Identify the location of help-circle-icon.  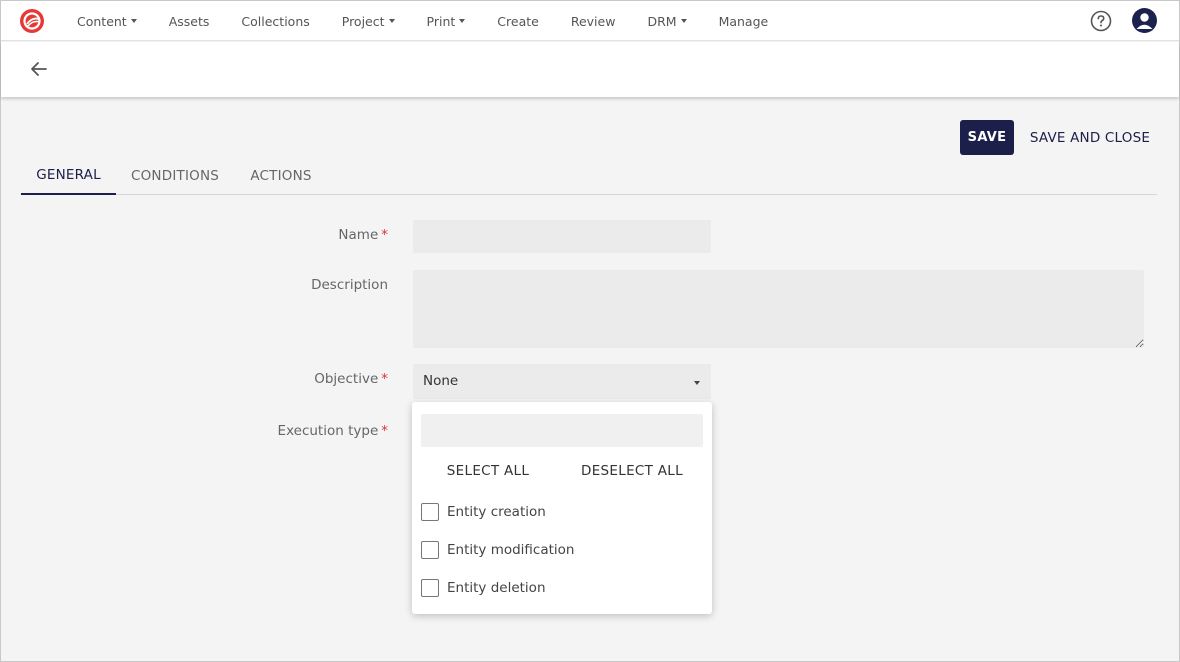
(1101, 21).